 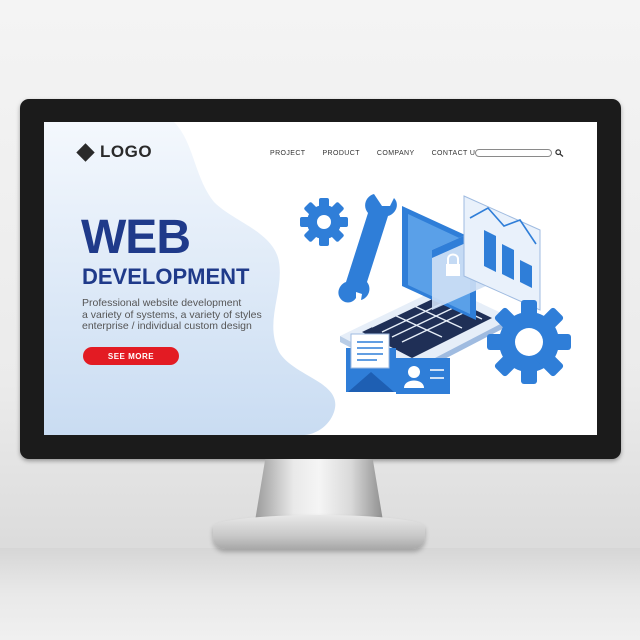 I want to click on contact-card-icon, so click(x=423, y=376).